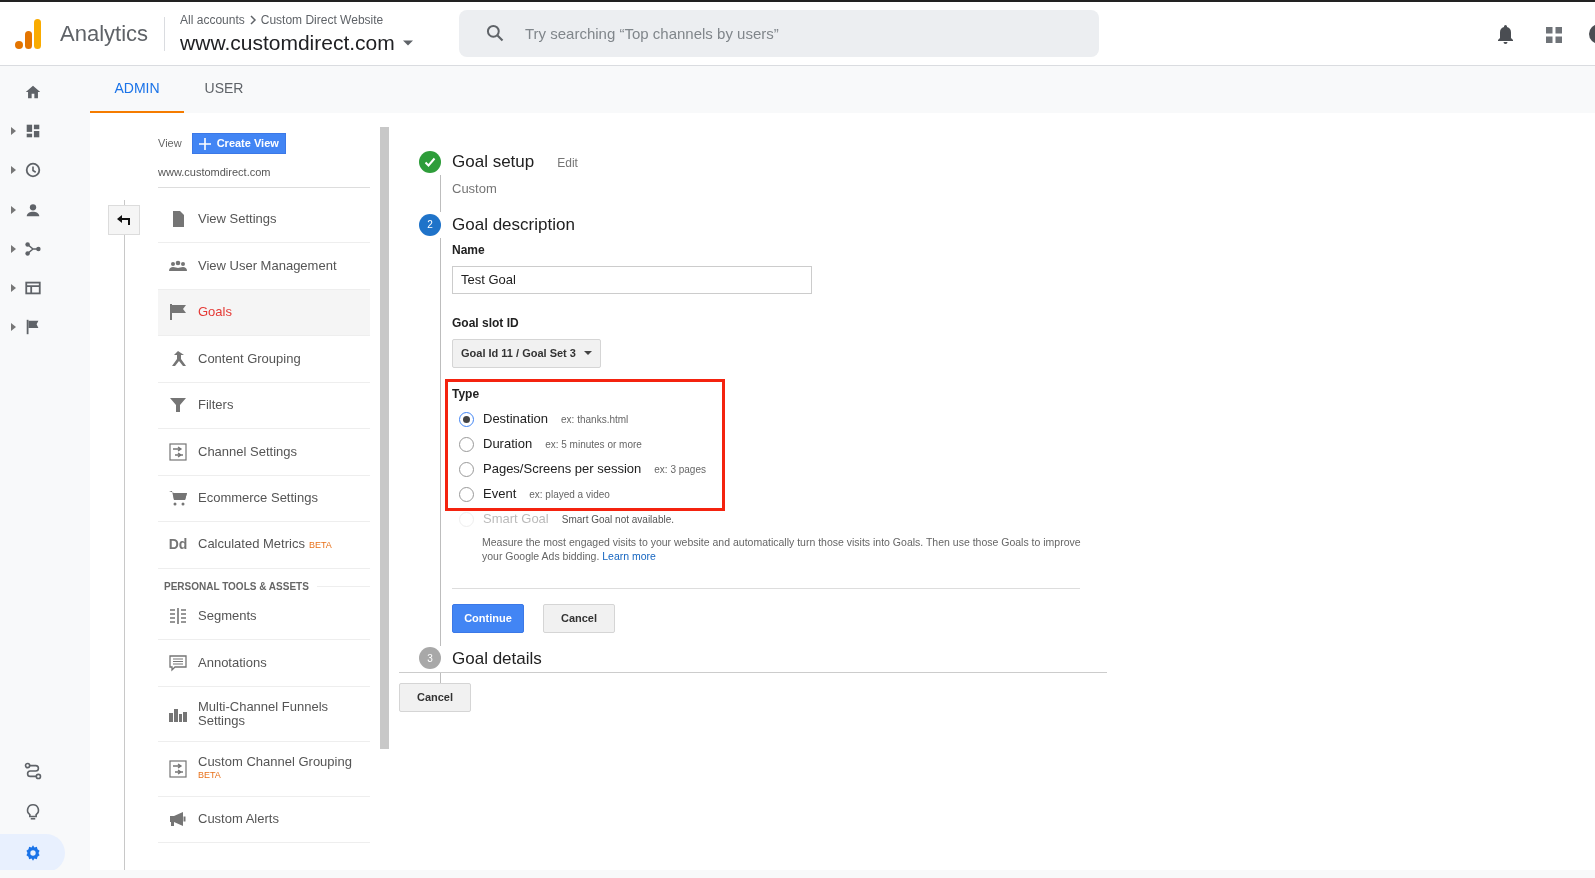  Describe the element at coordinates (430, 224) in the screenshot. I see `step-indicator: 2` at that location.